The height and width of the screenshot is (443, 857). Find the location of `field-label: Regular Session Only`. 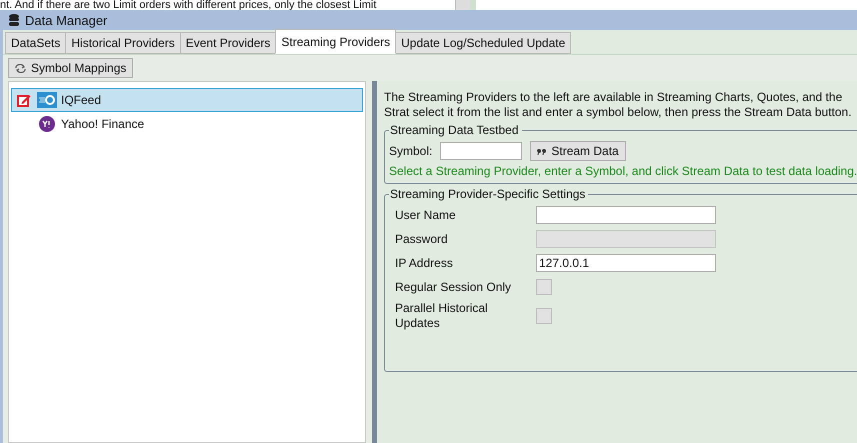

field-label: Regular Session Only is located at coordinates (453, 287).